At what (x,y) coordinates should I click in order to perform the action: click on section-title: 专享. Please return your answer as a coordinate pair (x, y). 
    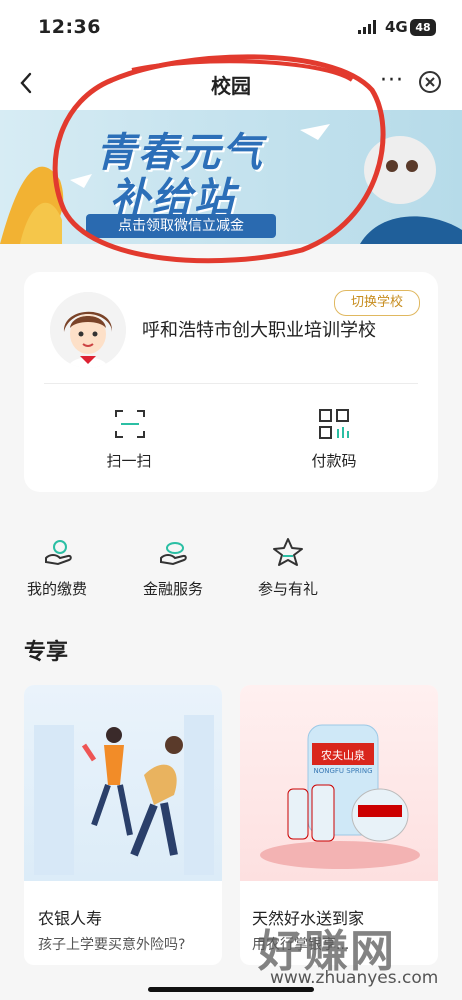
    Looking at the image, I should click on (46, 652).